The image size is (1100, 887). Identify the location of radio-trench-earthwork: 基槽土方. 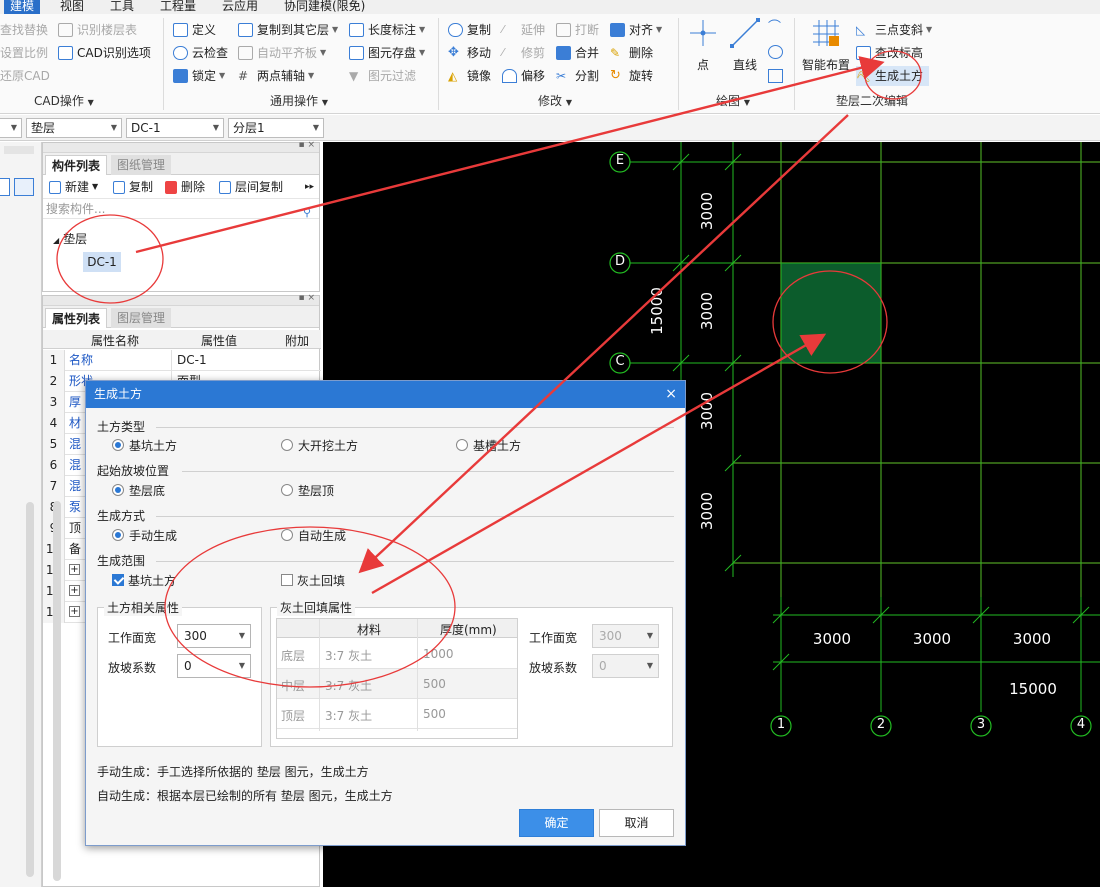
(488, 445).